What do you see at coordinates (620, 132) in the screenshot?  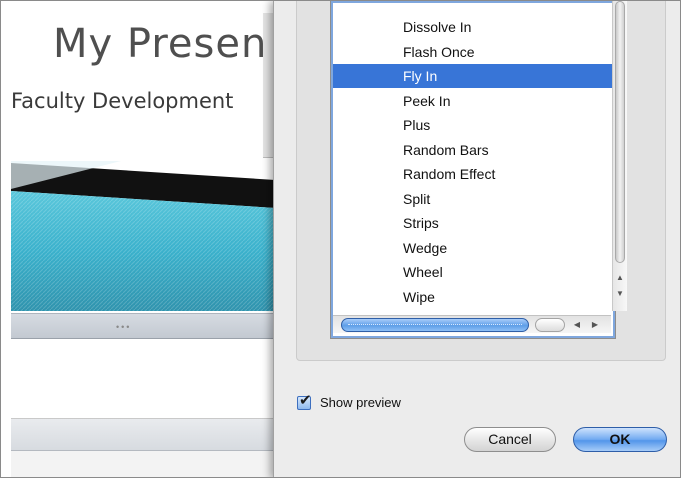 I see `vertical-scroll-thumb` at bounding box center [620, 132].